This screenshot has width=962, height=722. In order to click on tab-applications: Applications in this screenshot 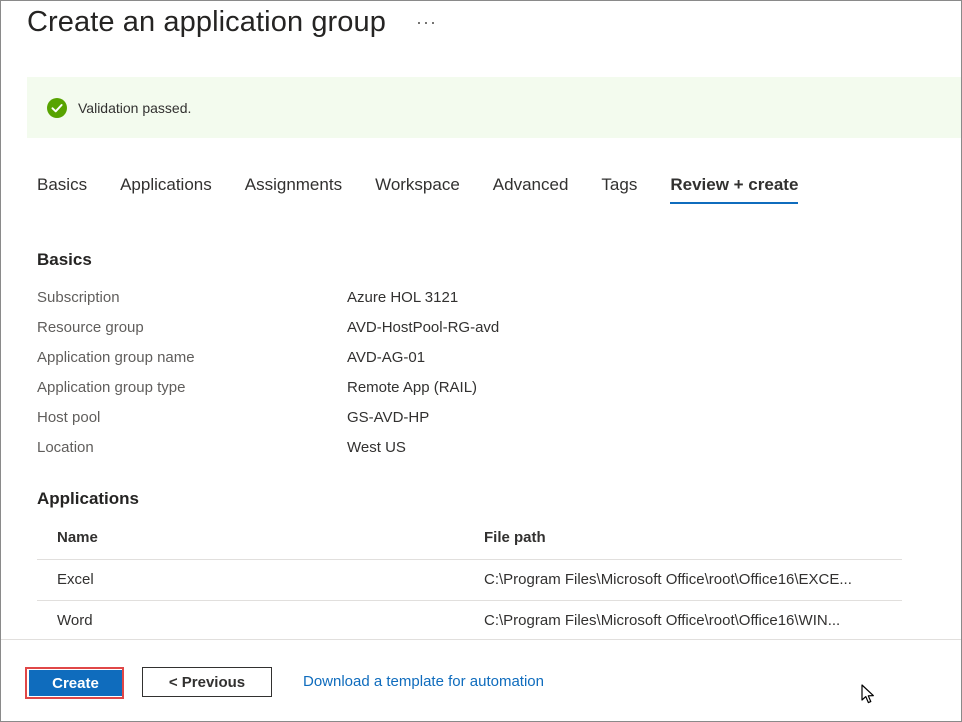, I will do `click(166, 189)`.